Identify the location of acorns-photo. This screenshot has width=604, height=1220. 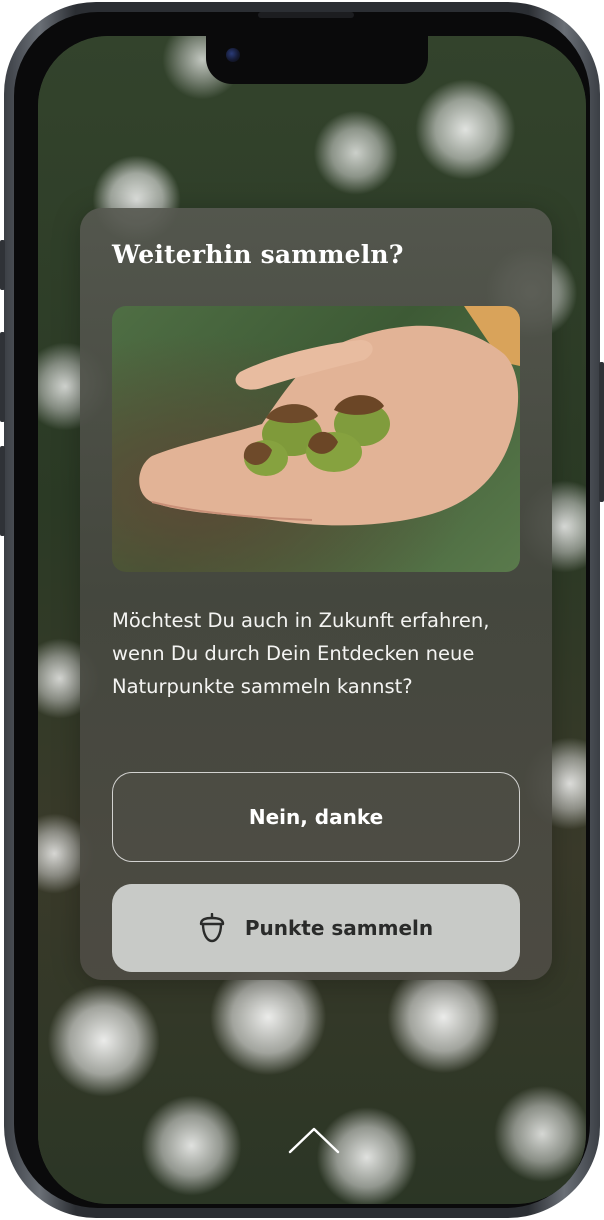
(316, 439).